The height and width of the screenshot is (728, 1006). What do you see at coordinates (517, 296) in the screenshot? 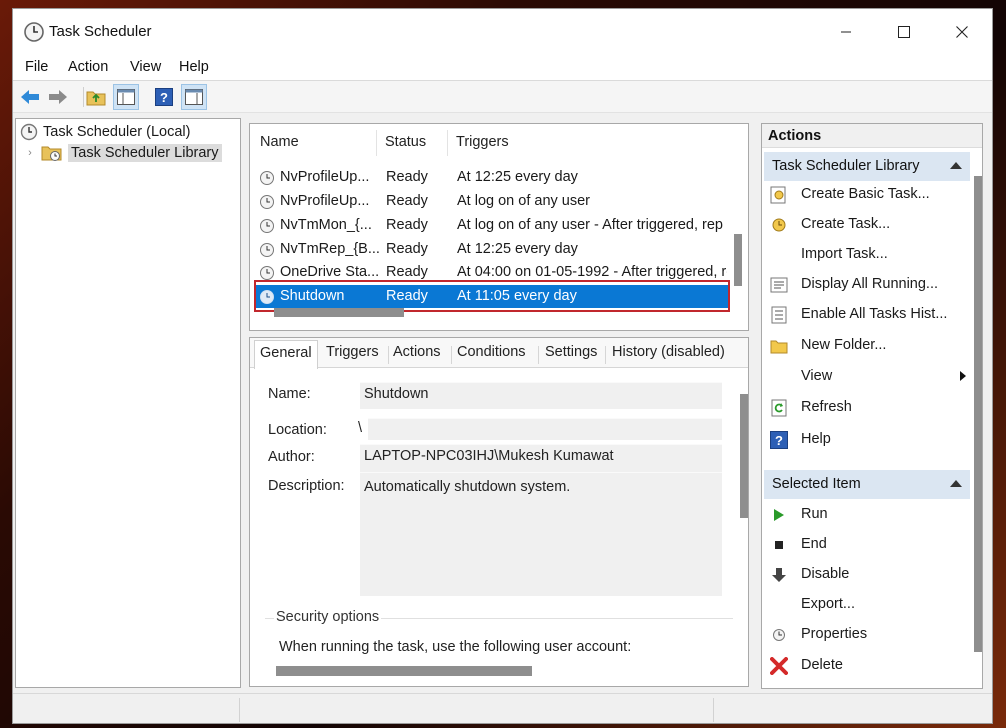
I see `task-trigger: At 11:05 every day` at bounding box center [517, 296].